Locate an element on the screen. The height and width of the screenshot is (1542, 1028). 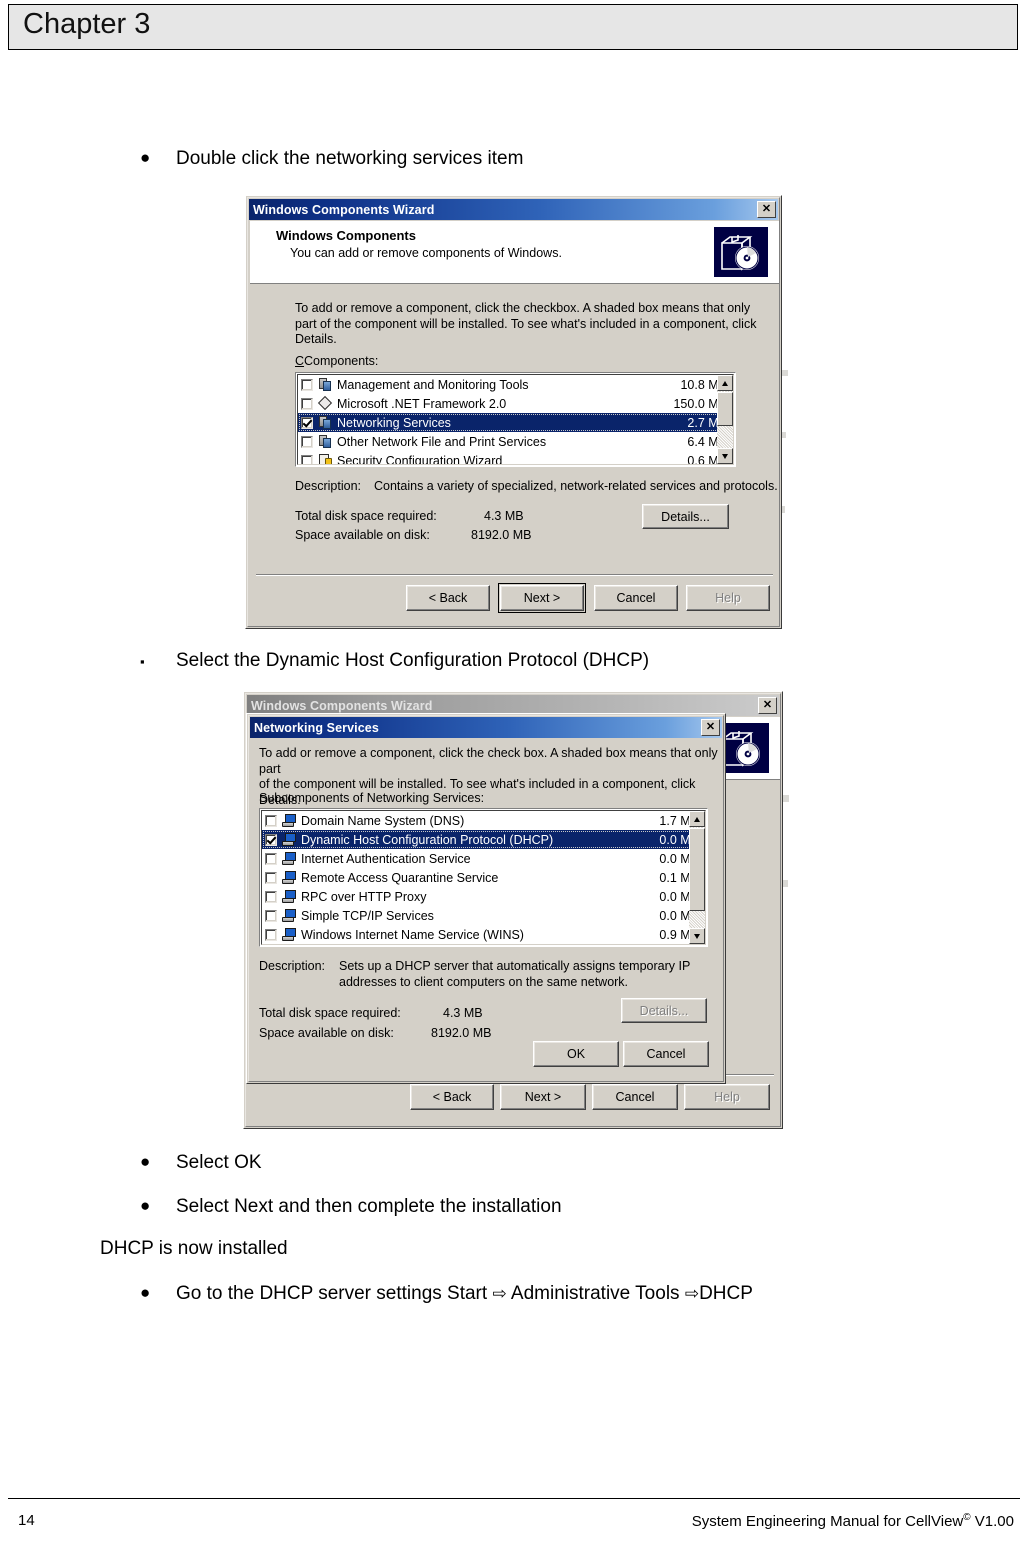
dialog1-total-label: Total disk space required: is located at coordinates (366, 516).